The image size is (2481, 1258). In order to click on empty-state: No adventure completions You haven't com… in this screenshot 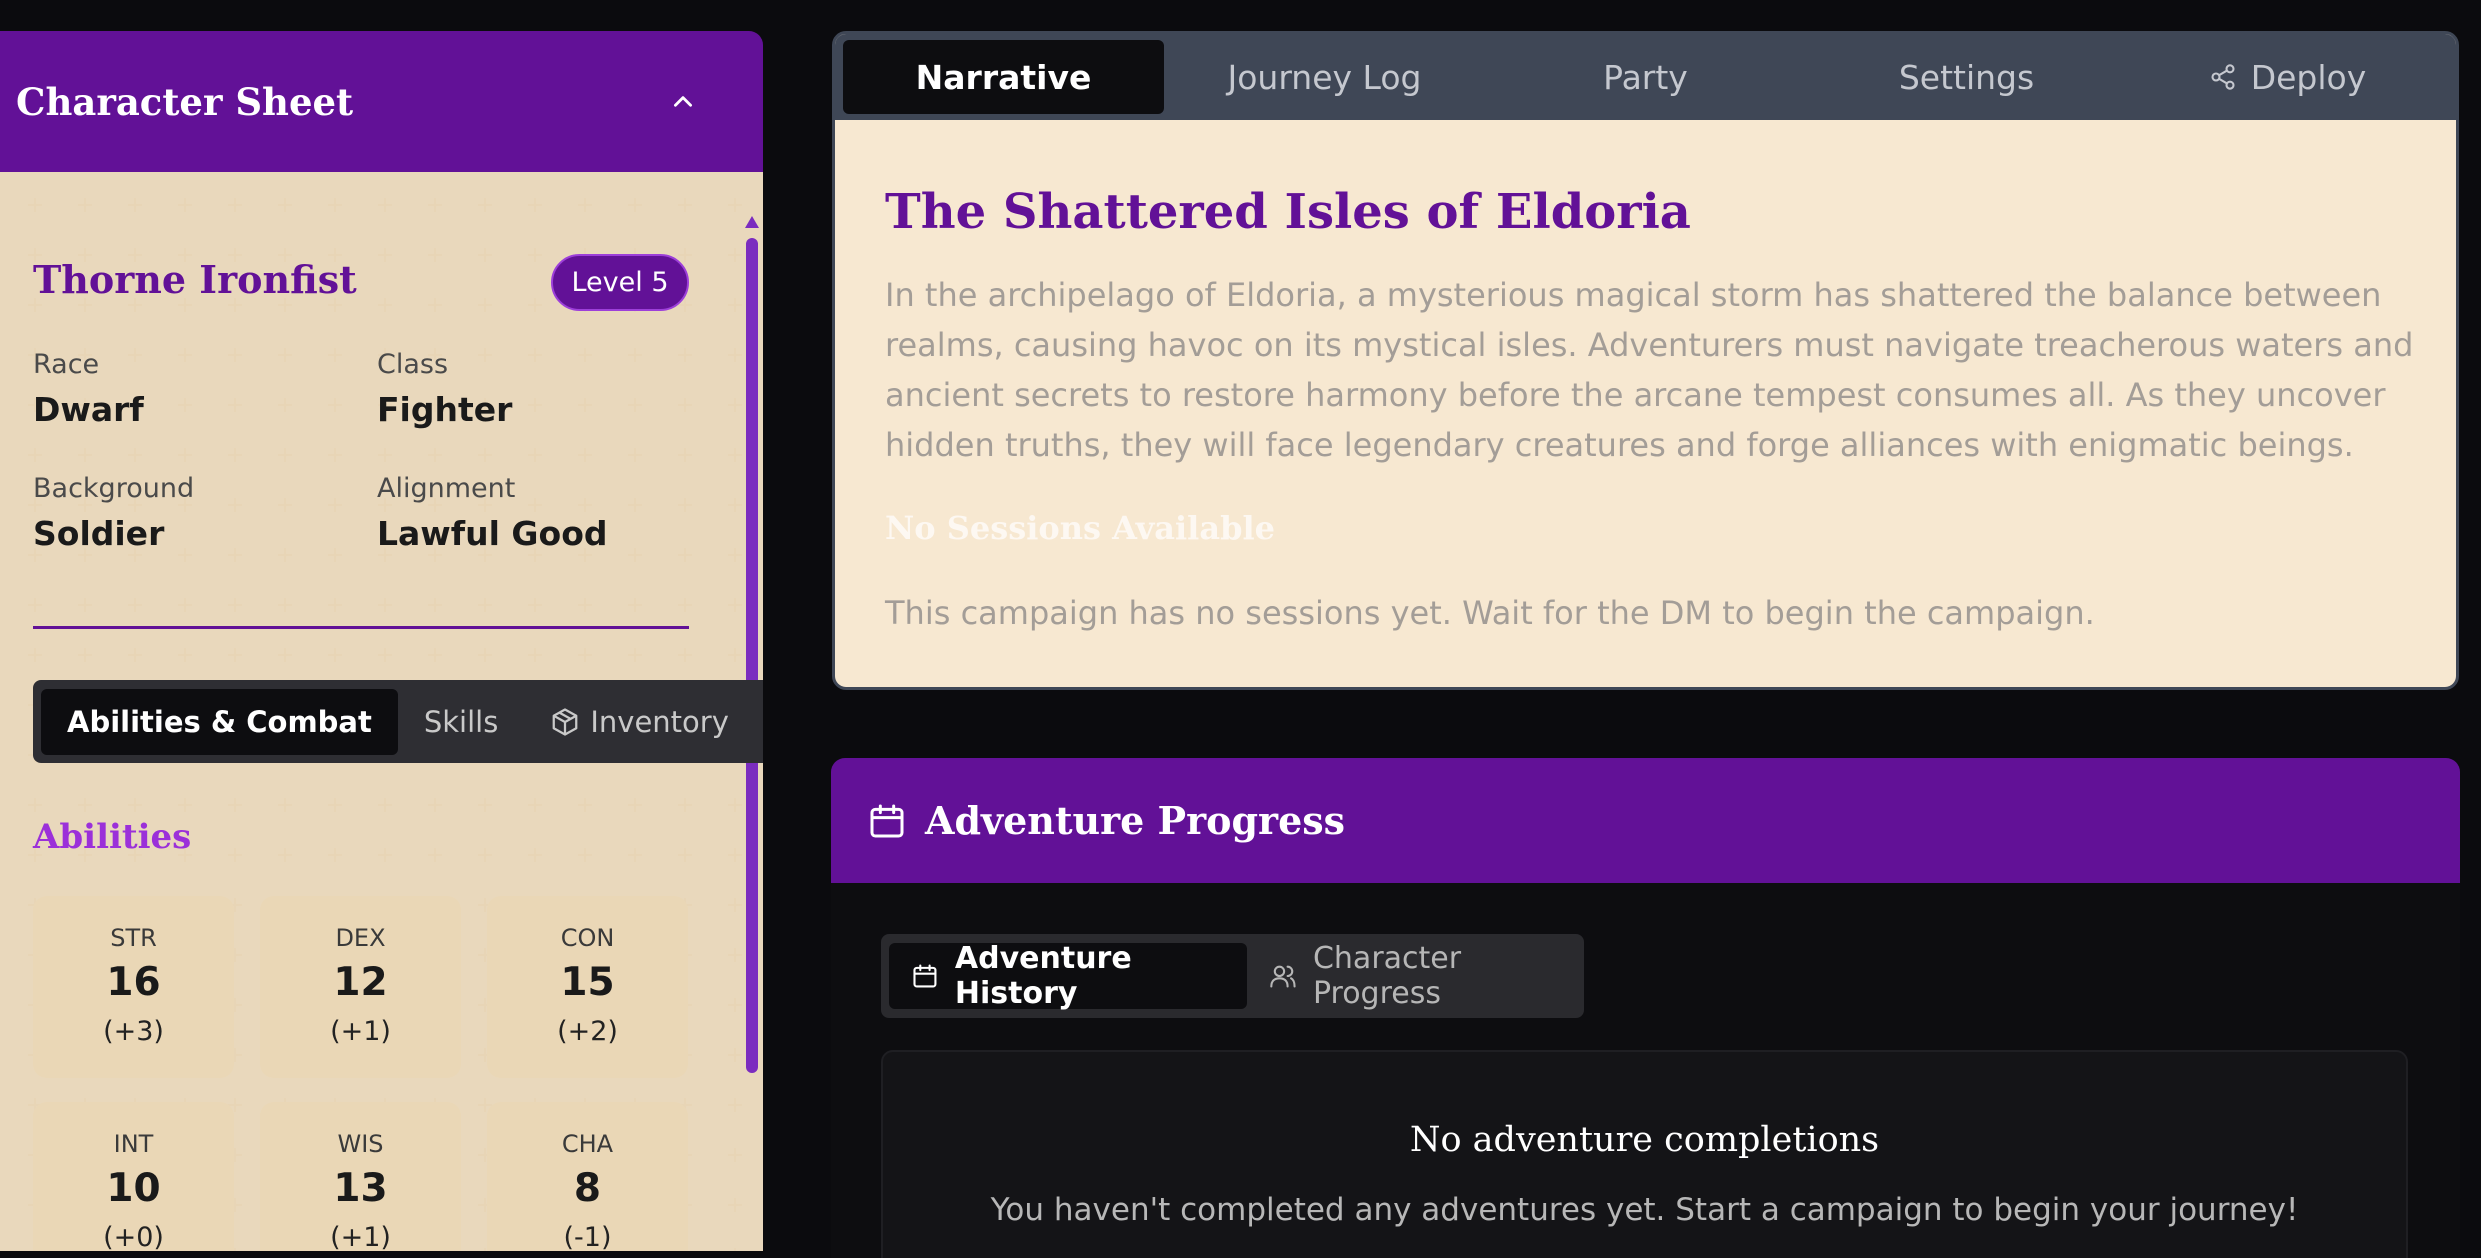, I will do `click(1644, 1154)`.